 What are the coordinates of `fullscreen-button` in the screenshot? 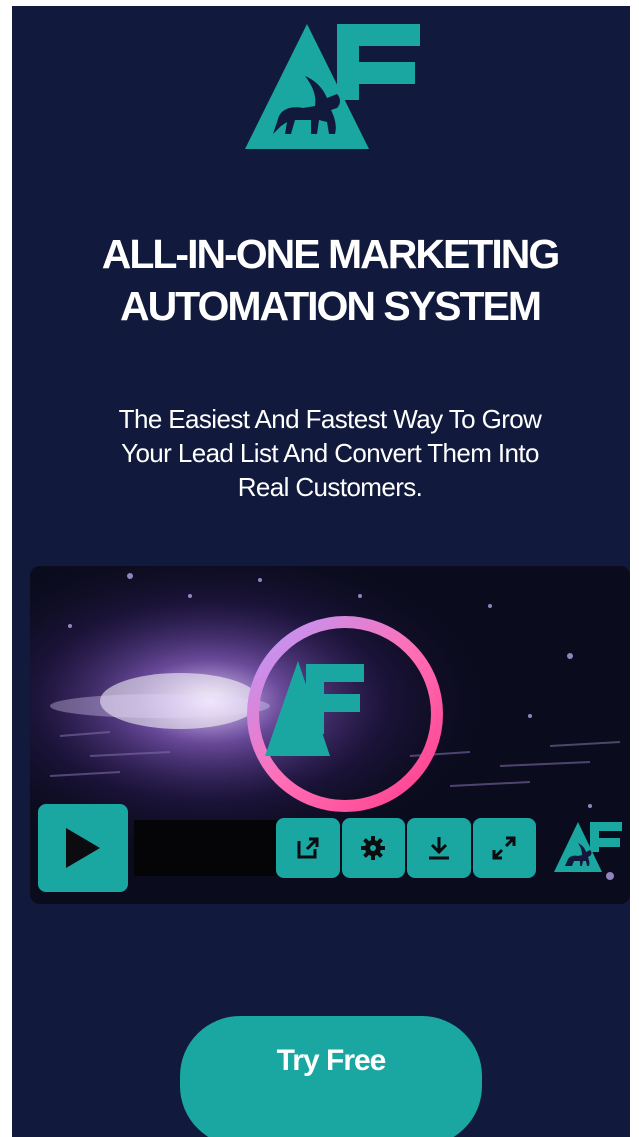 It's located at (504, 848).